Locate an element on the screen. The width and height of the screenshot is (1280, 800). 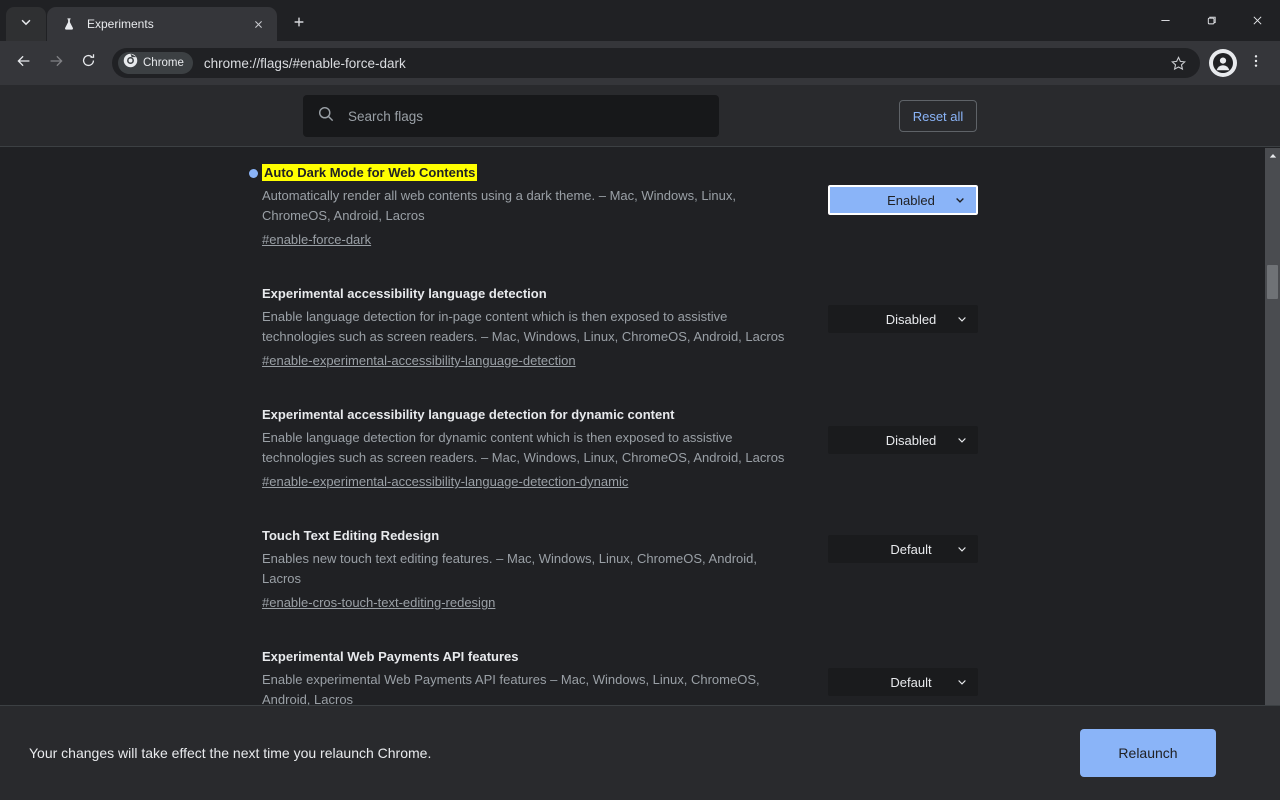
flag-title-wrap: Auto Dark Mode for Web Contents is located at coordinates (538, 173).